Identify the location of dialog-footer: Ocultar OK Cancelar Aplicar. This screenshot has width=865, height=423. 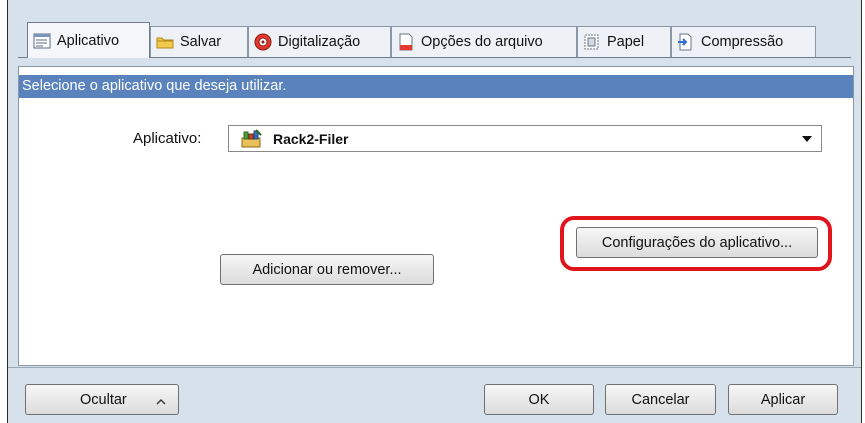
(434, 395).